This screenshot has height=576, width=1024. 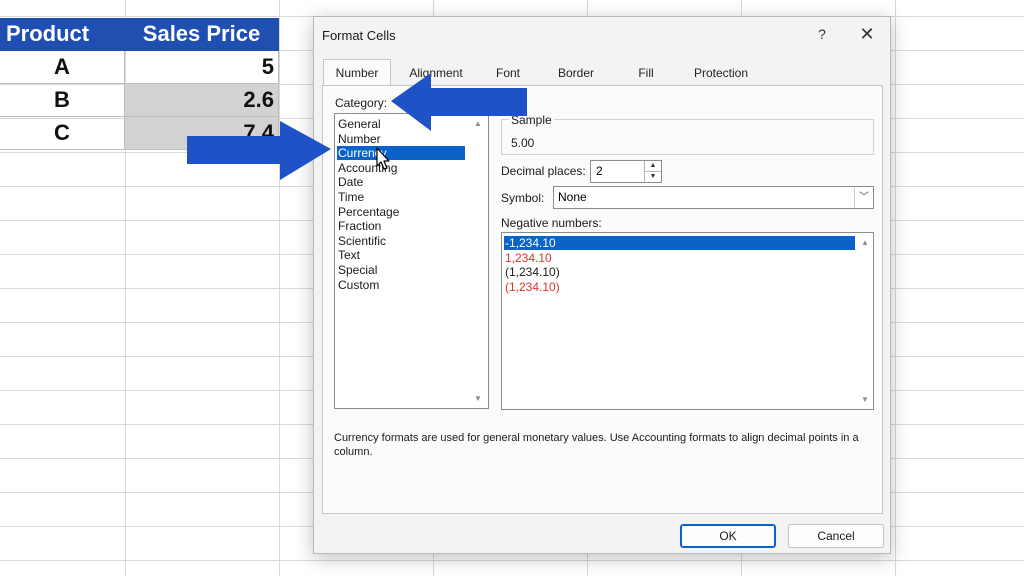 I want to click on mouse-cursor-icon, so click(x=383, y=158).